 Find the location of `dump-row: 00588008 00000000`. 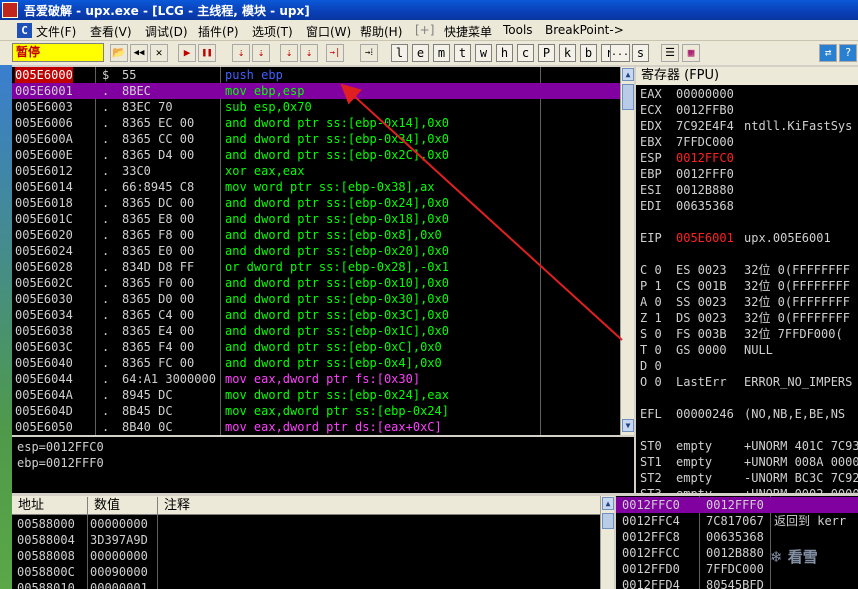

dump-row: 00588008 00000000 is located at coordinates (313, 556).